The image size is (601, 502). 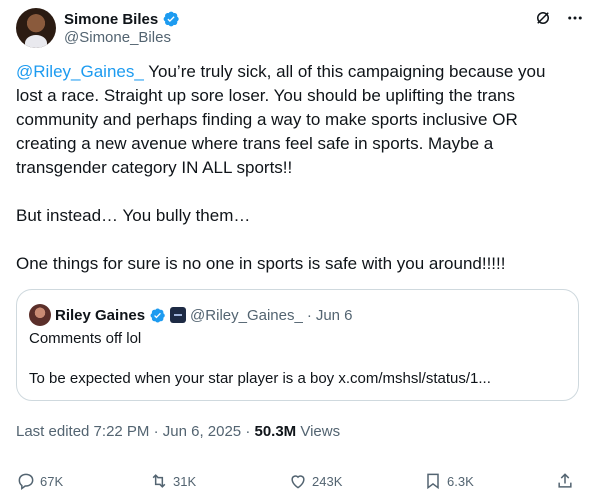 What do you see at coordinates (111, 19) in the screenshot?
I see `author-name: Simone Biles` at bounding box center [111, 19].